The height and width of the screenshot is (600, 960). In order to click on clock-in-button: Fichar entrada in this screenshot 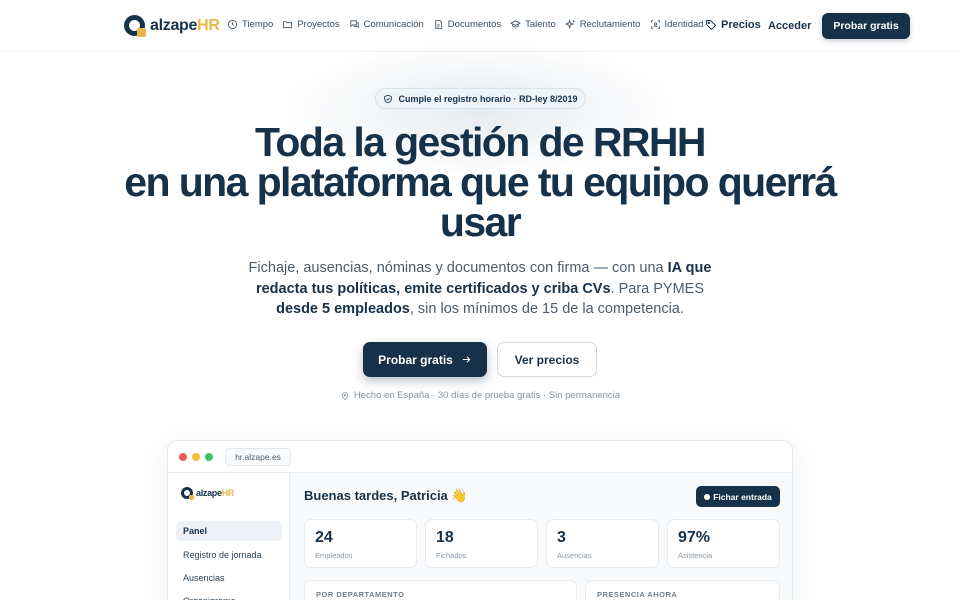, I will do `click(738, 496)`.